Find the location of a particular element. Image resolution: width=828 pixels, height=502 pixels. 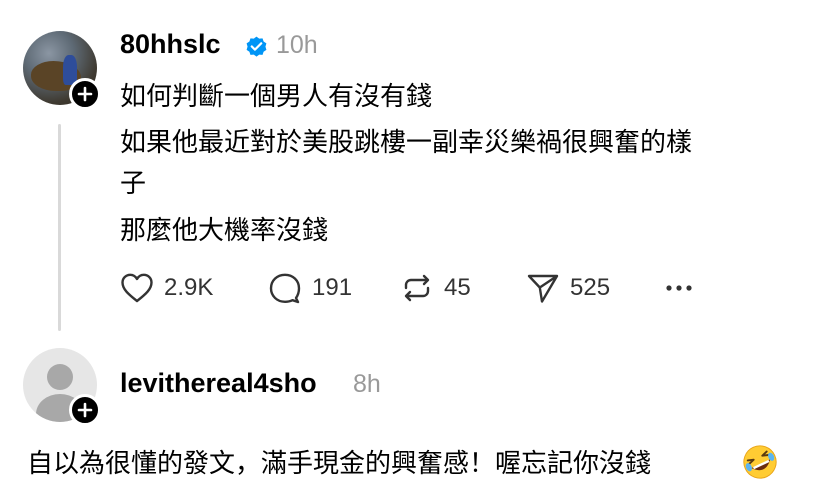

share-count: 525 is located at coordinates (590, 287).